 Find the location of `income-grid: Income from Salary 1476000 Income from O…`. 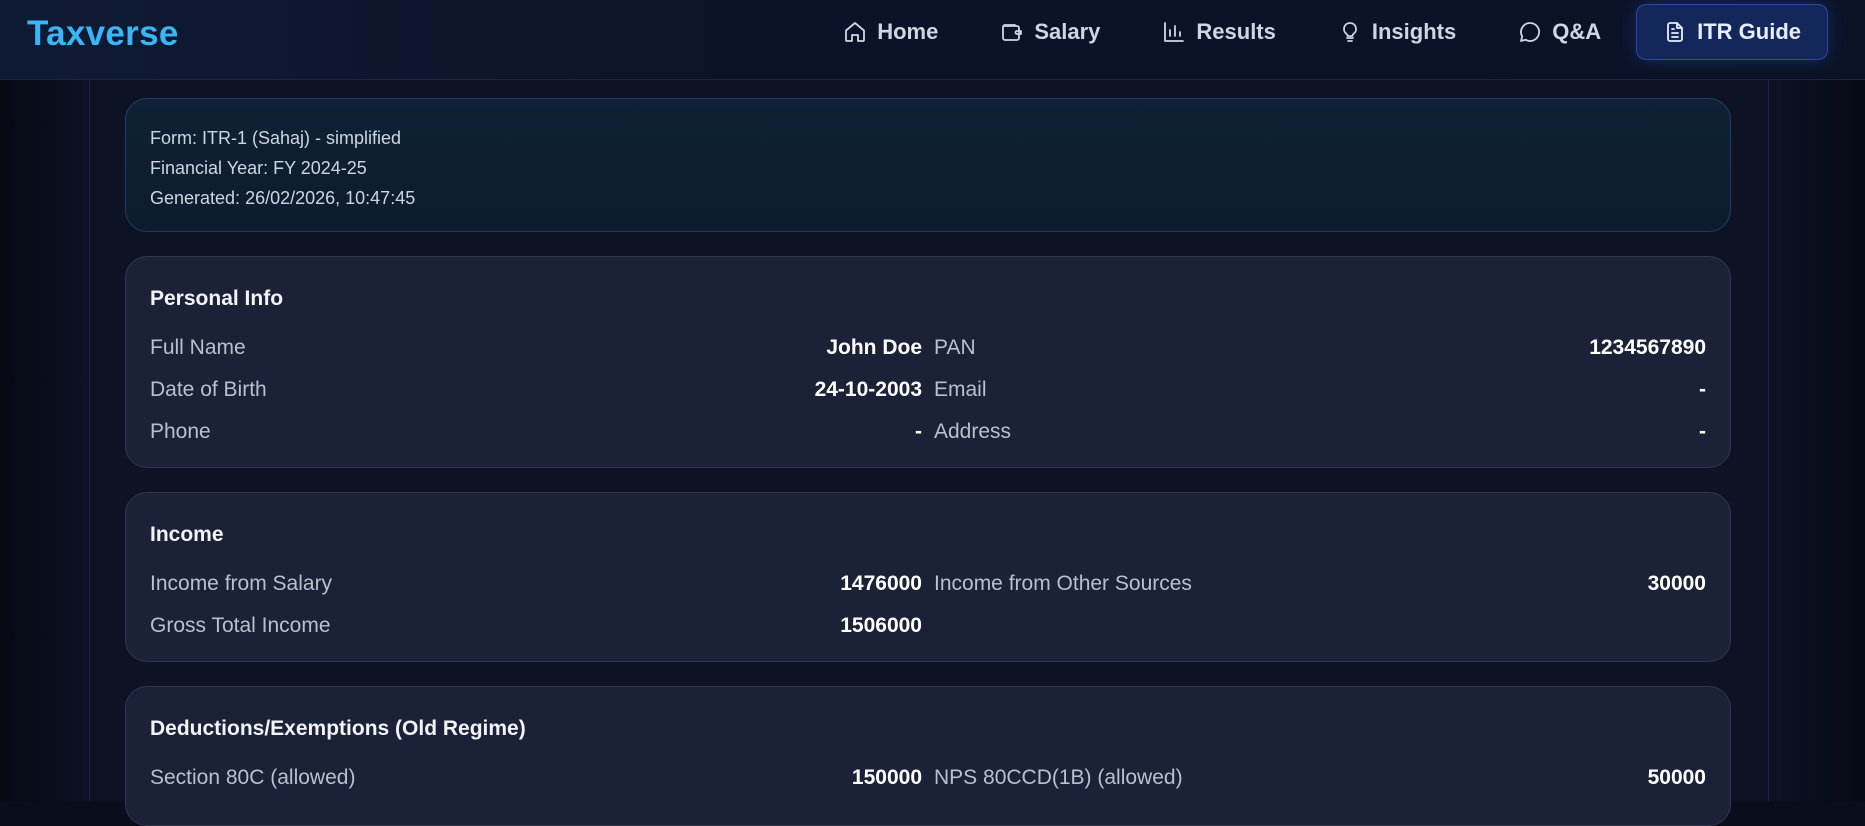

income-grid: Income from Salary 1476000 Income from O… is located at coordinates (928, 605).